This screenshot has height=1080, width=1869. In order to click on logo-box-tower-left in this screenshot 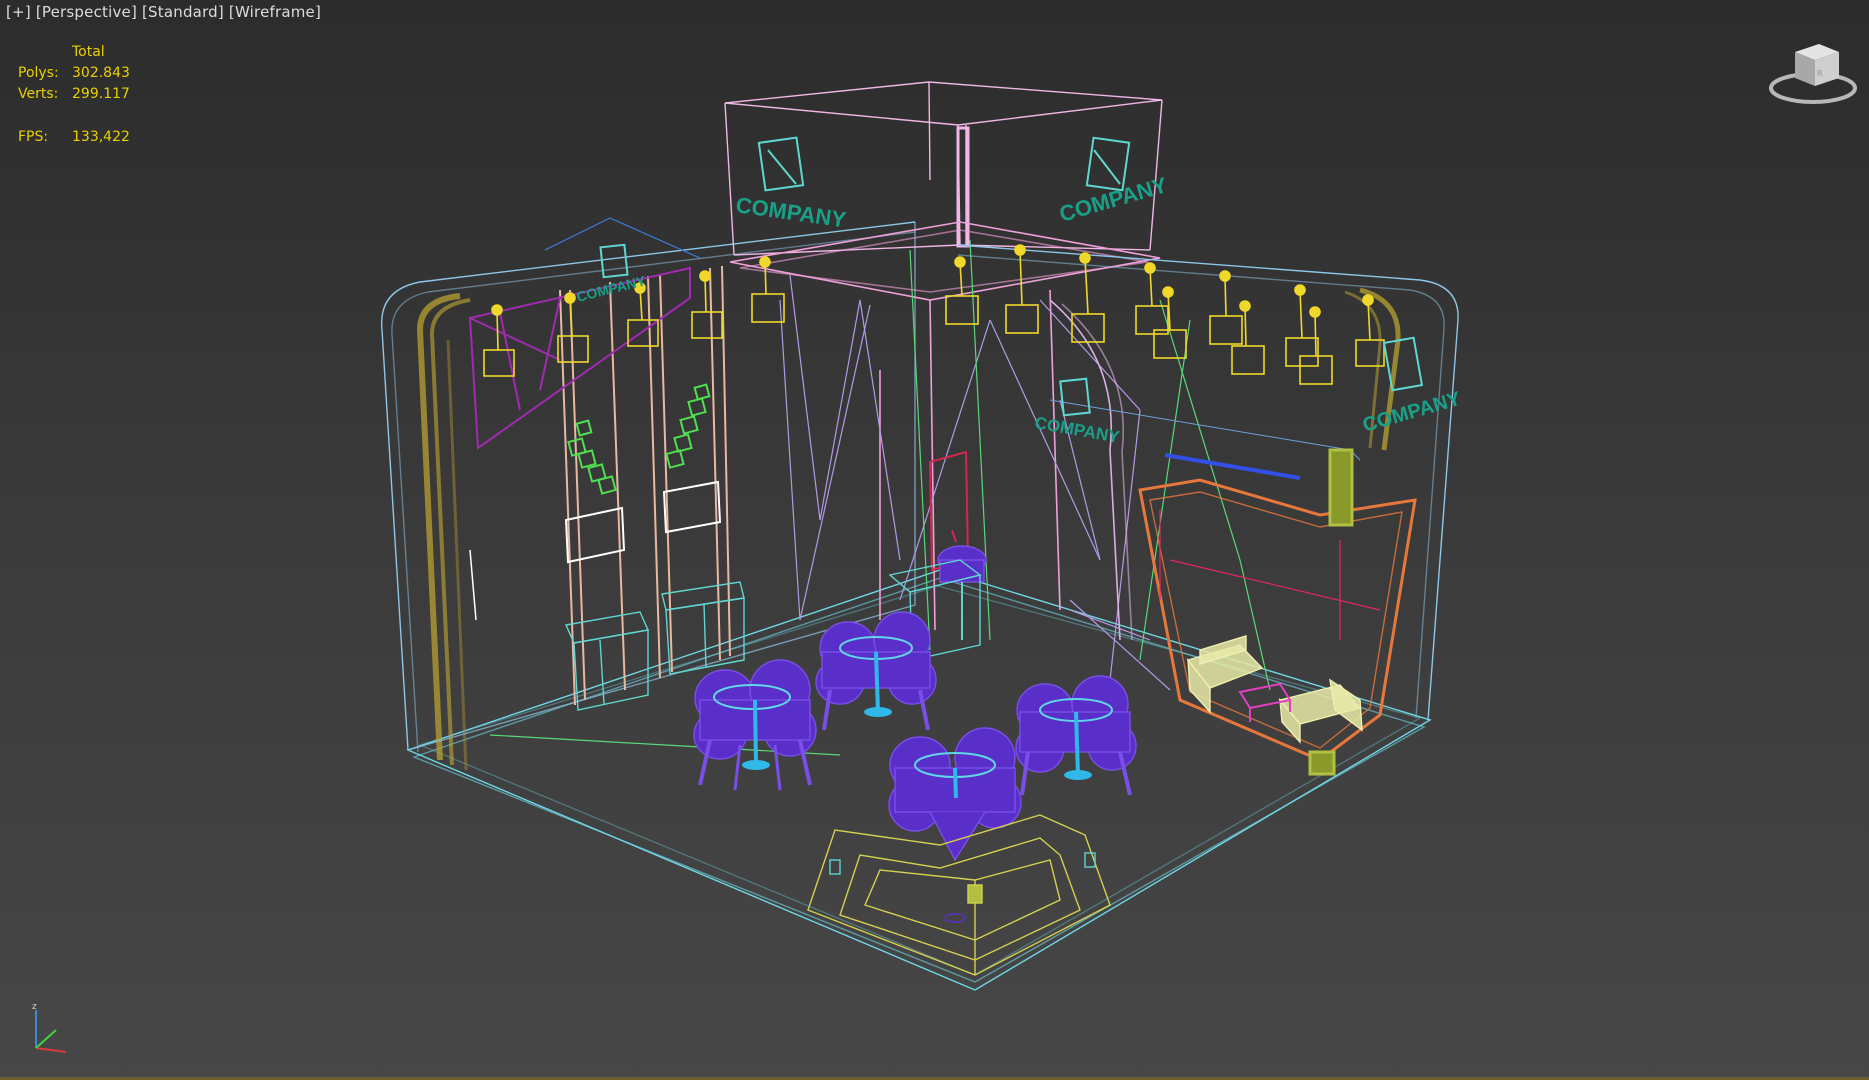, I will do `click(781, 164)`.